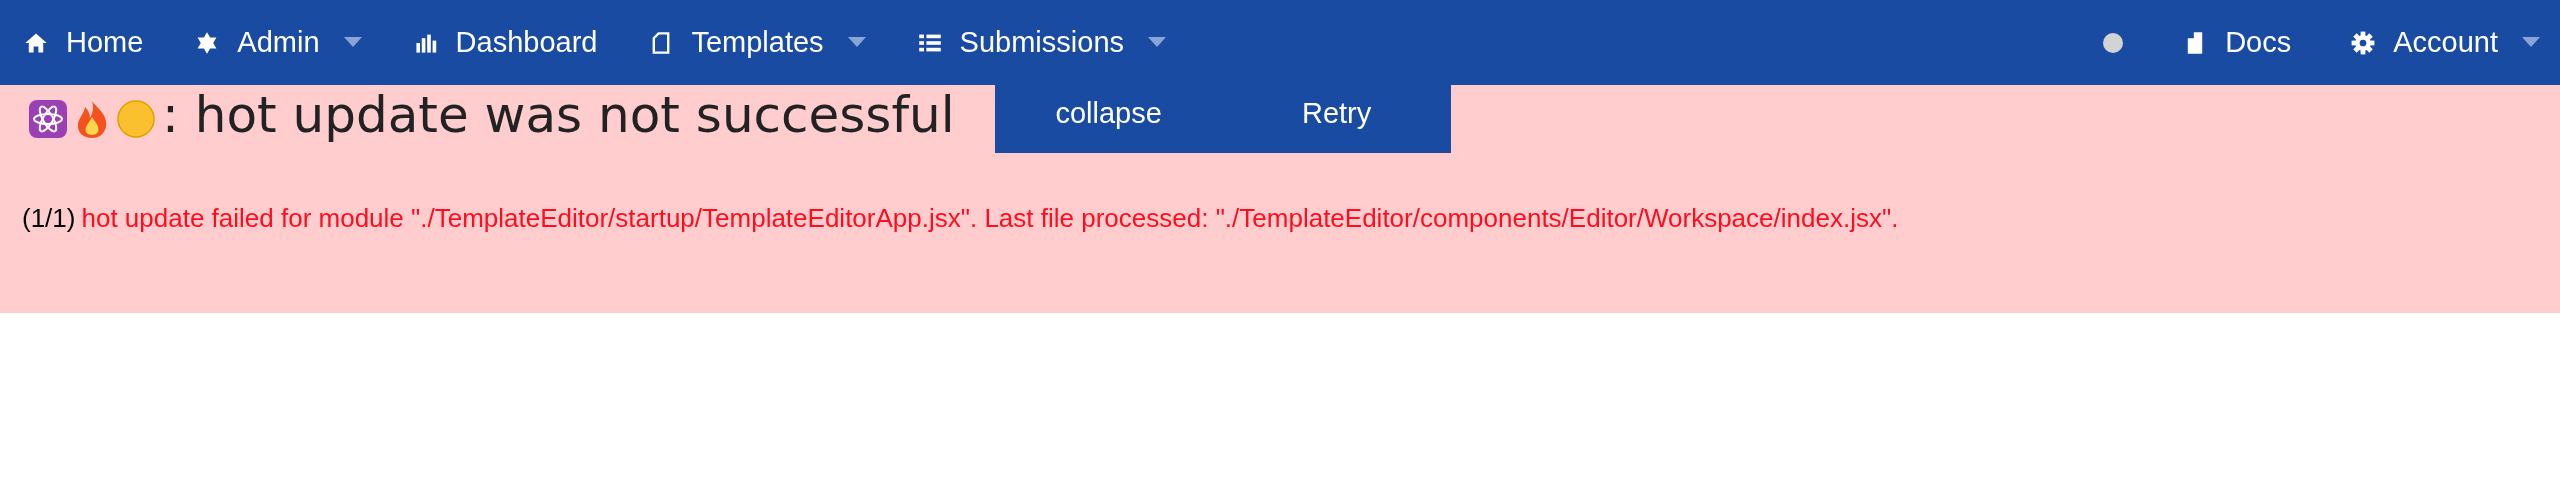 This screenshot has height=490, width=2560. I want to click on atom-icon, so click(48, 119).